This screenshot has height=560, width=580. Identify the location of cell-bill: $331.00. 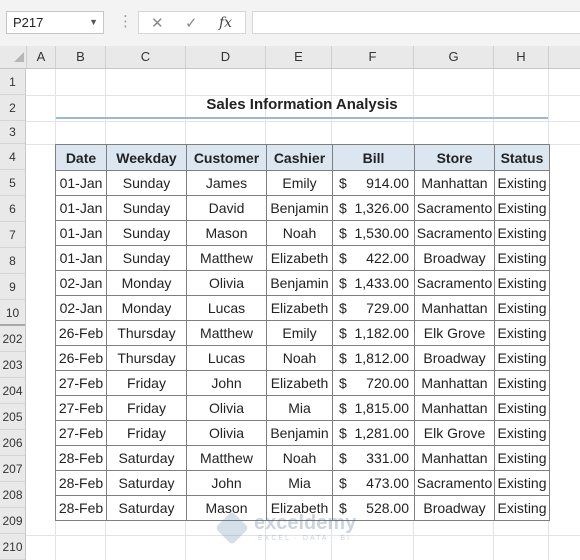
(373, 458).